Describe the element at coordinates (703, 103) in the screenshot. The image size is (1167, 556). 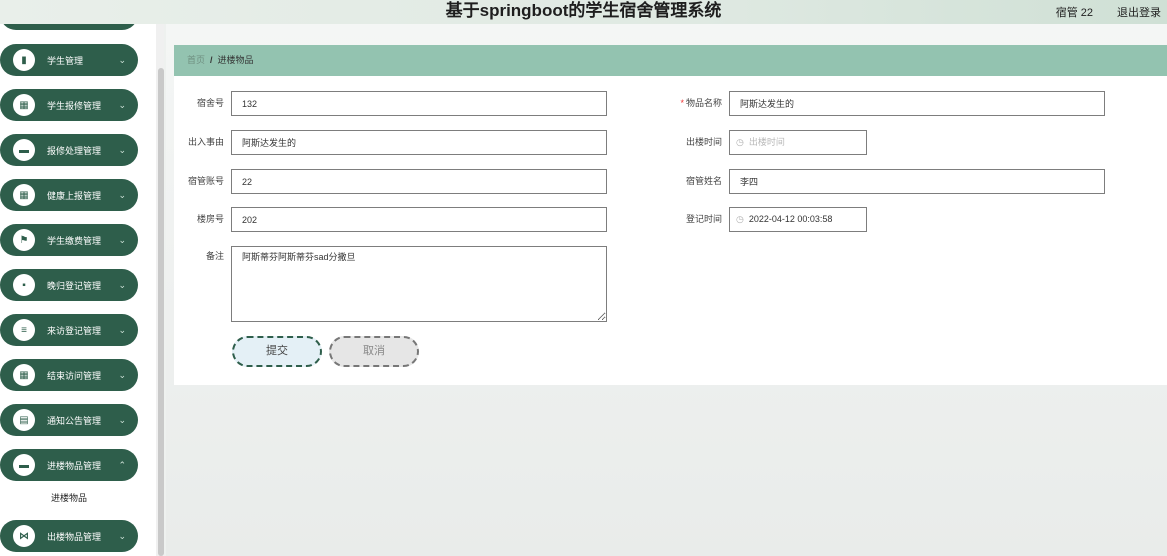
I see `item-name-label-text: 物品名称` at that location.